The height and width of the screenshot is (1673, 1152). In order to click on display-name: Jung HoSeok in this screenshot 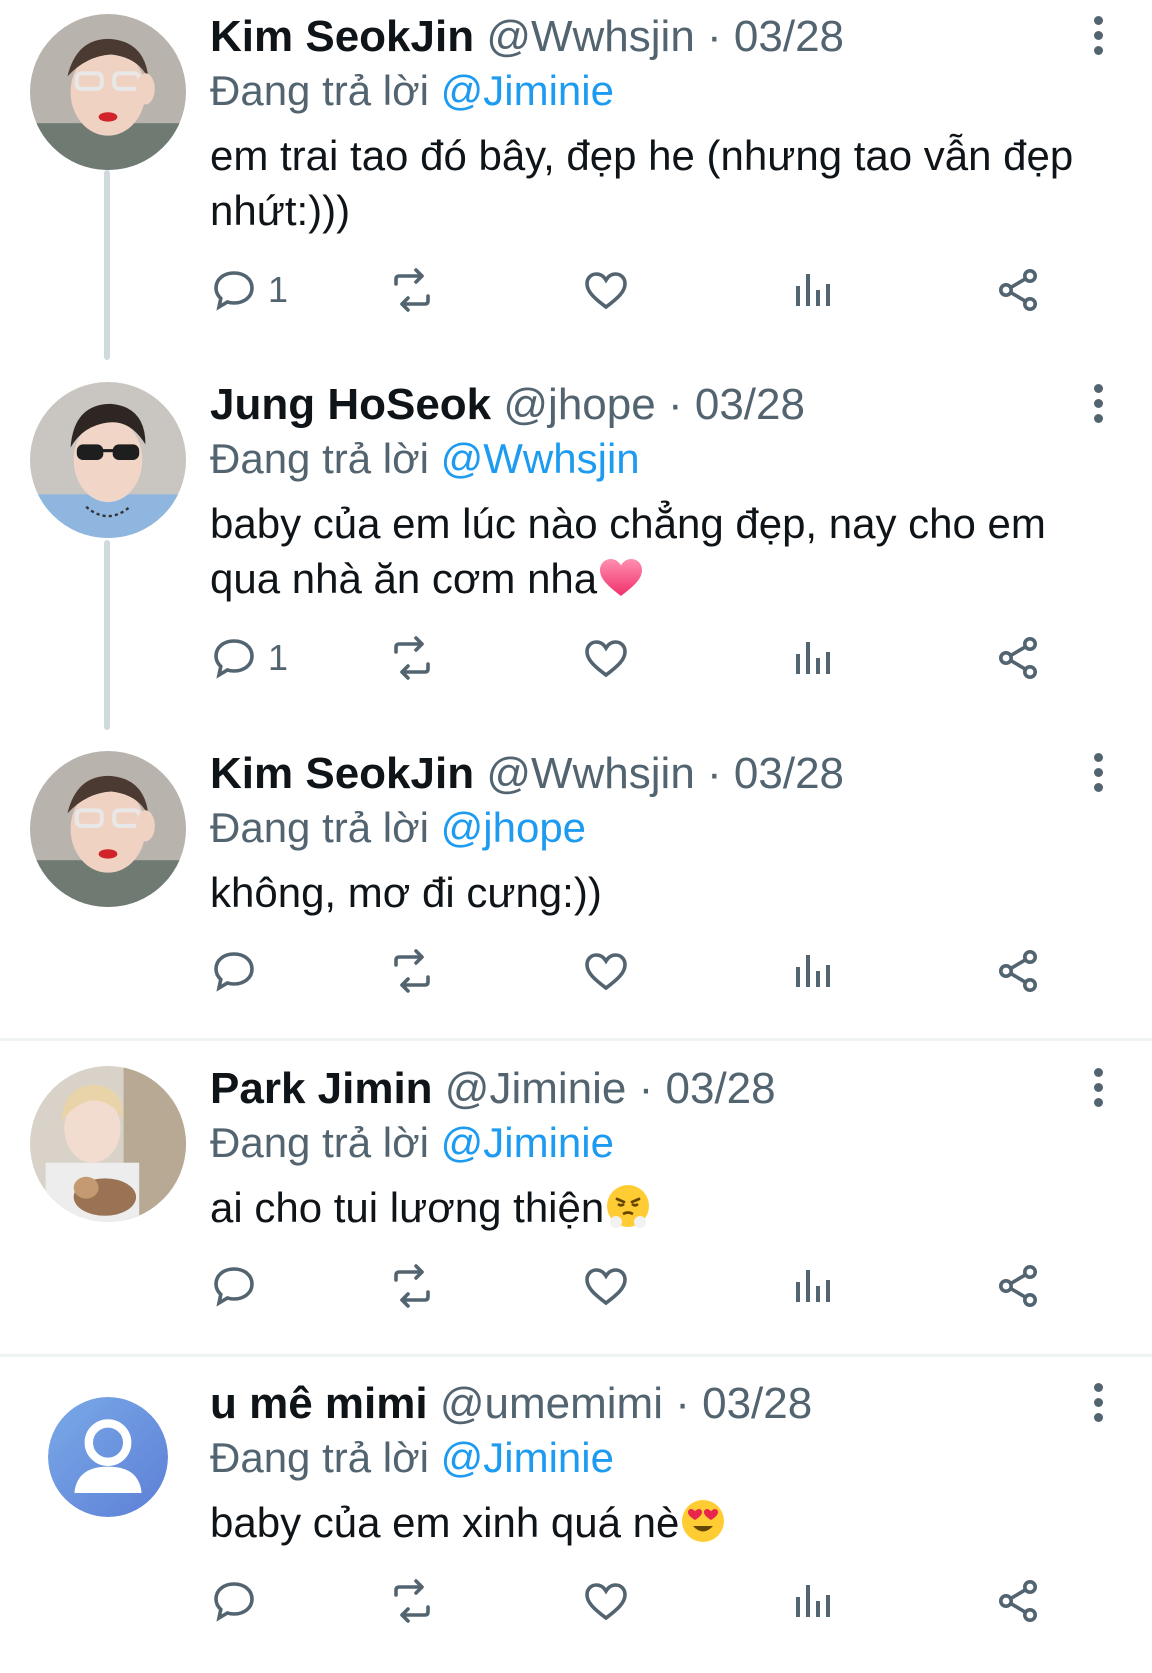, I will do `click(350, 404)`.